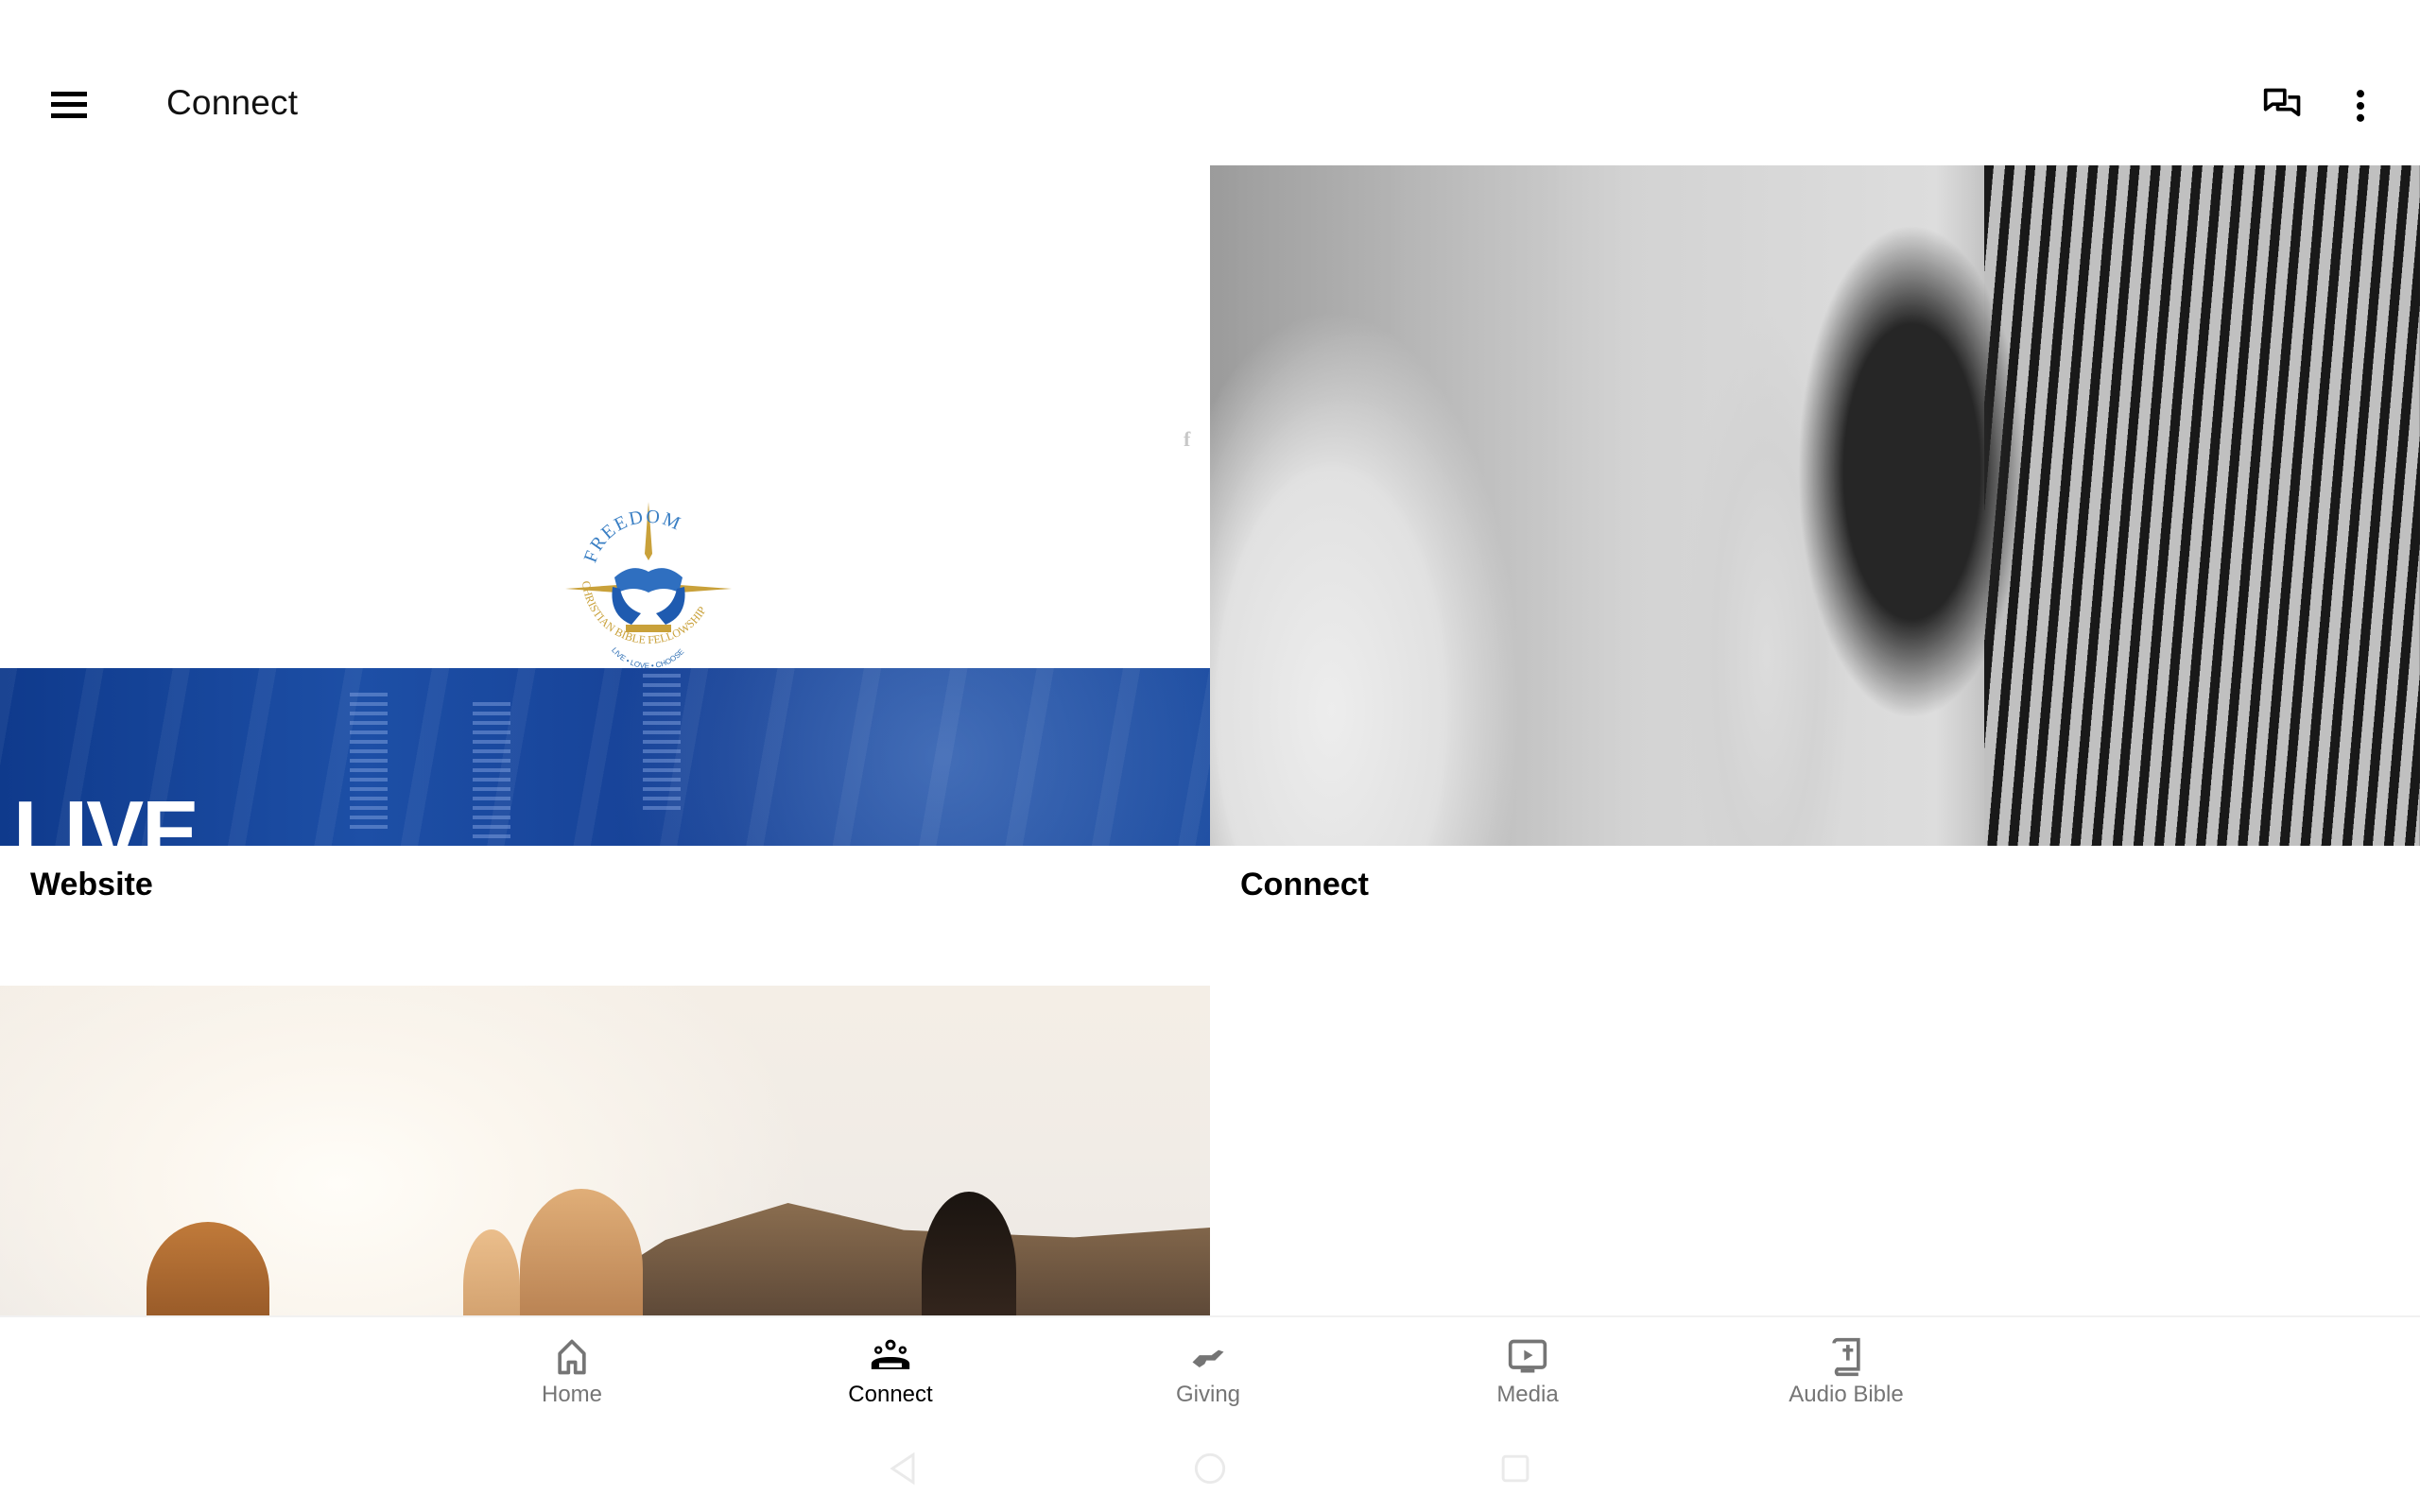 The height and width of the screenshot is (1512, 2420). I want to click on nav-label: Audio Bible, so click(1846, 1394).